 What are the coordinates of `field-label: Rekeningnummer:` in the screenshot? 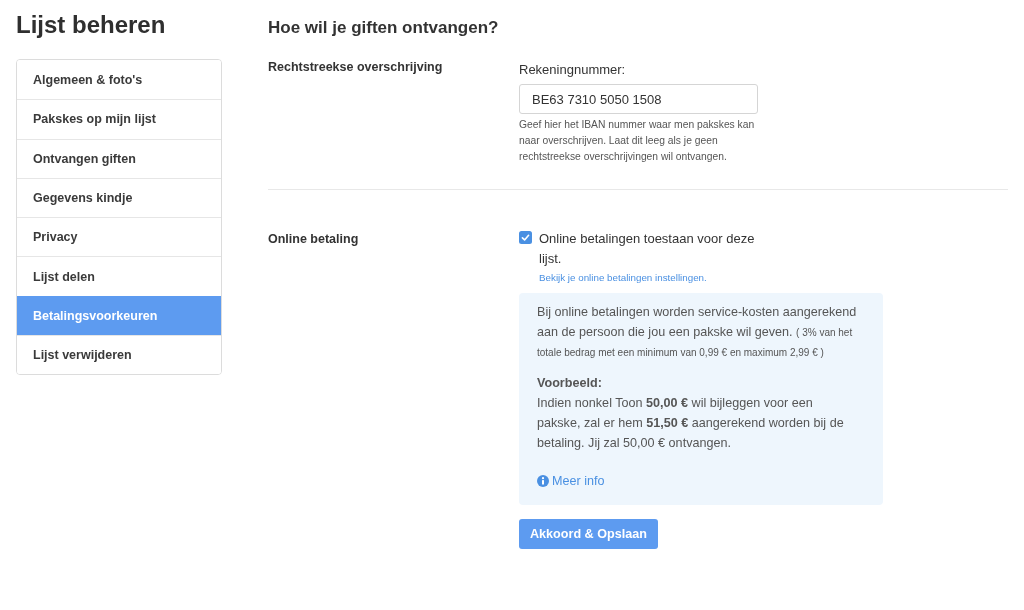 It's located at (572, 70).